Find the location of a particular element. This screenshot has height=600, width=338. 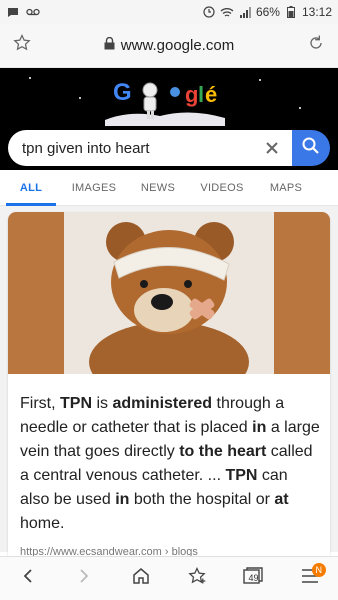

tab-all: ALL is located at coordinates (31, 188).